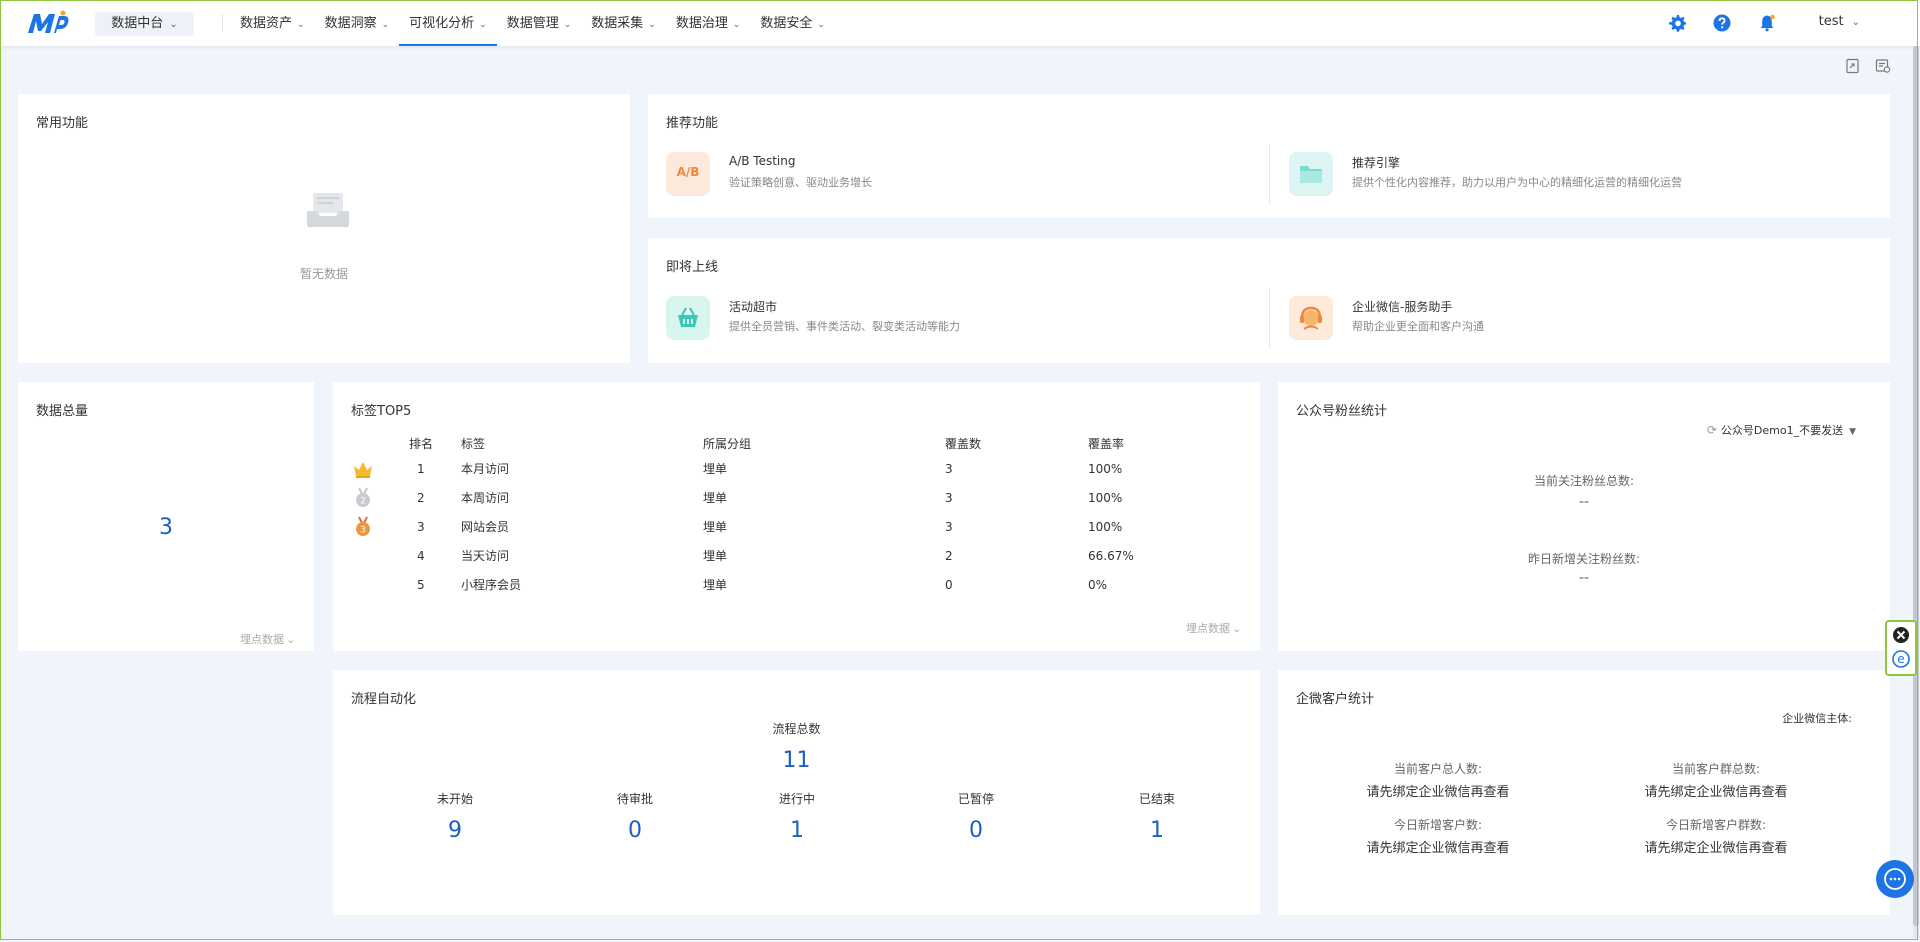 This screenshot has width=1920, height=942. Describe the element at coordinates (1839, 21) in the screenshot. I see `user-menu: test ⌄` at that location.